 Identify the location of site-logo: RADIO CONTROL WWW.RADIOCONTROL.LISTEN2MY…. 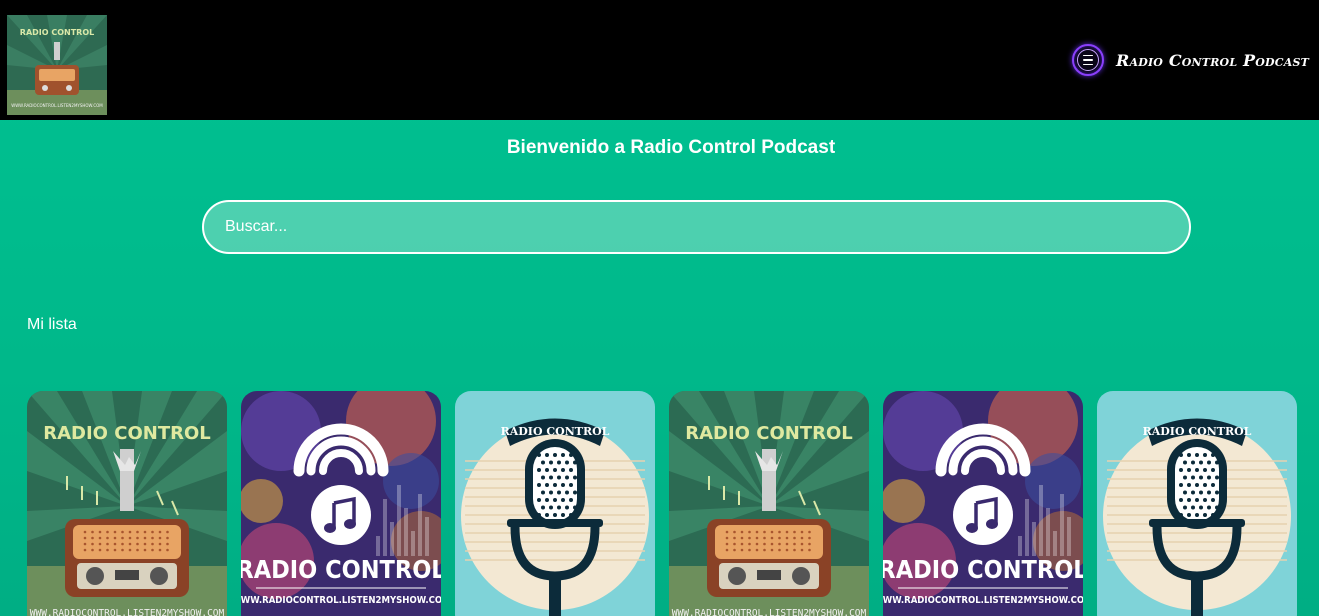
(57, 65).